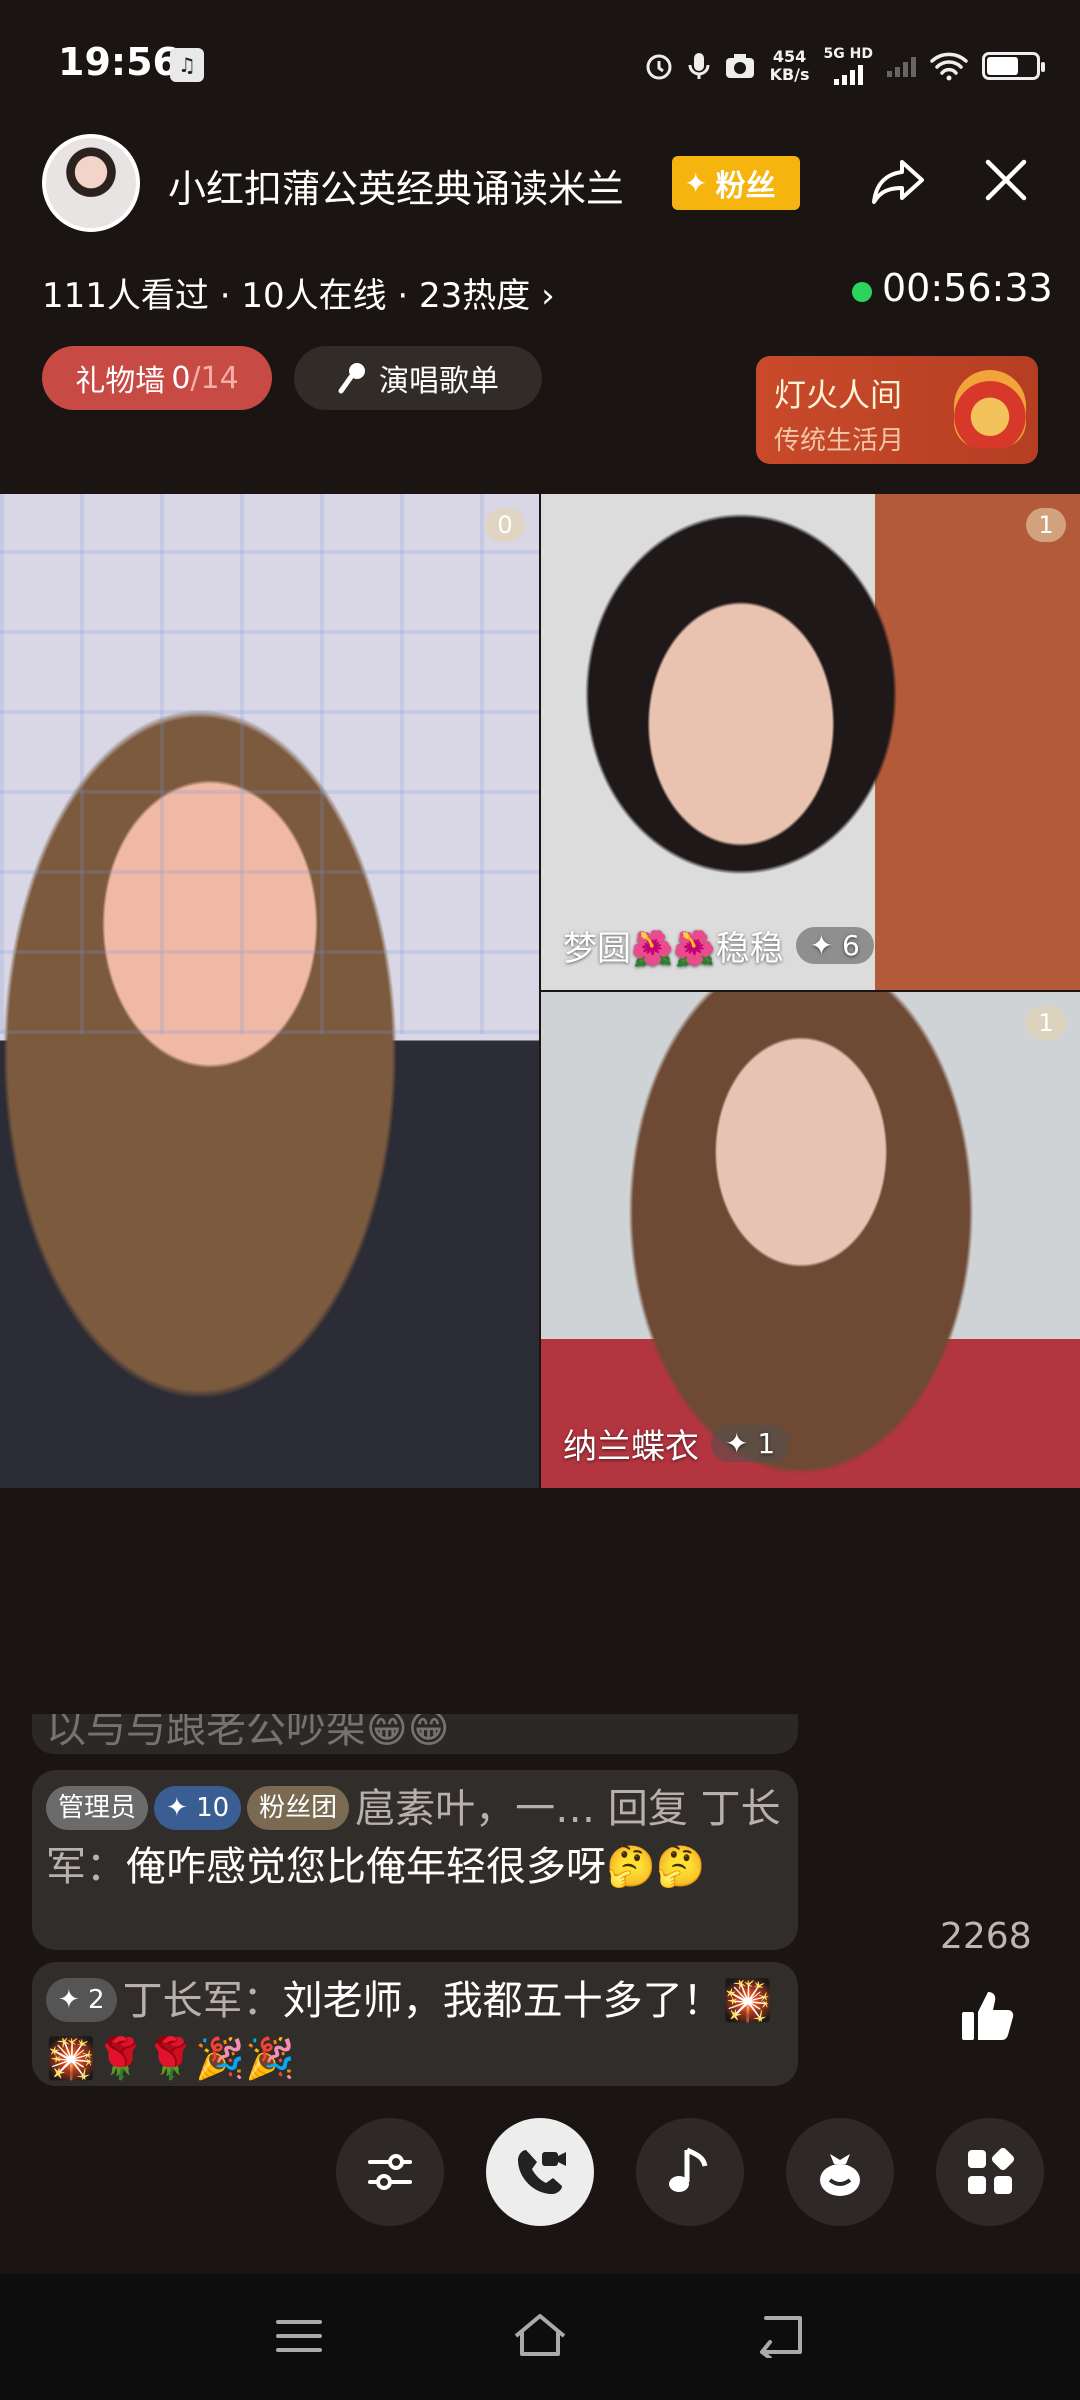 The width and height of the screenshot is (1080, 2400). What do you see at coordinates (631, 1447) in the screenshot?
I see `guest-name: 纳兰蝶衣` at bounding box center [631, 1447].